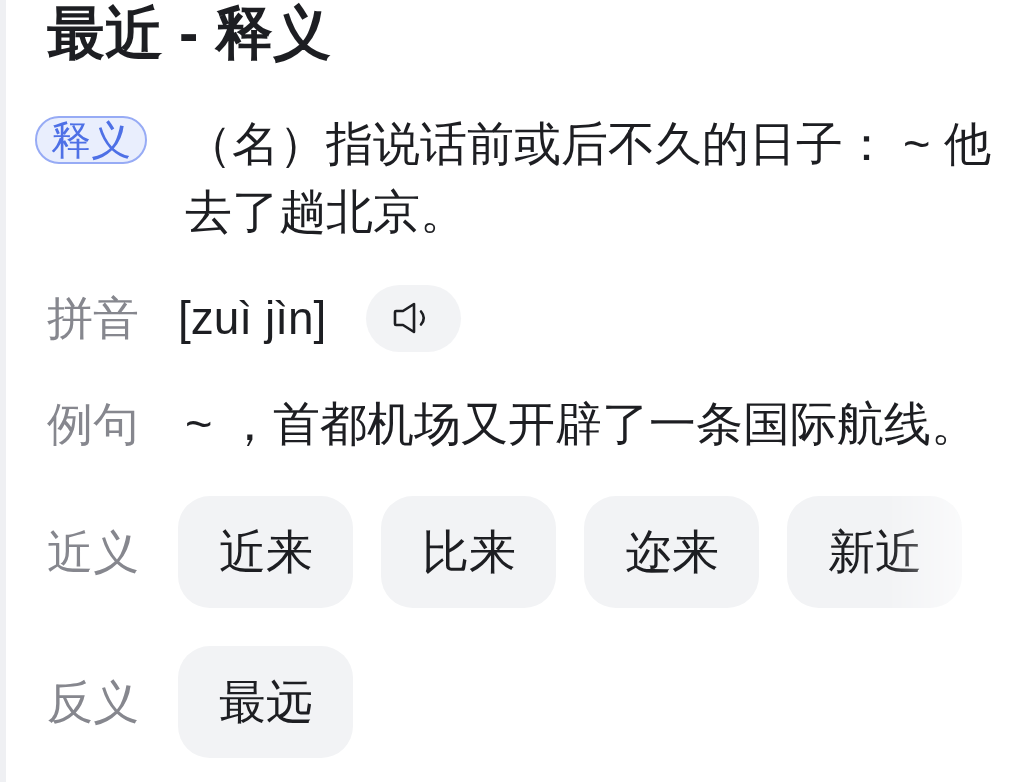  What do you see at coordinates (92, 318) in the screenshot?
I see `pinyin-label: 拼音` at bounding box center [92, 318].